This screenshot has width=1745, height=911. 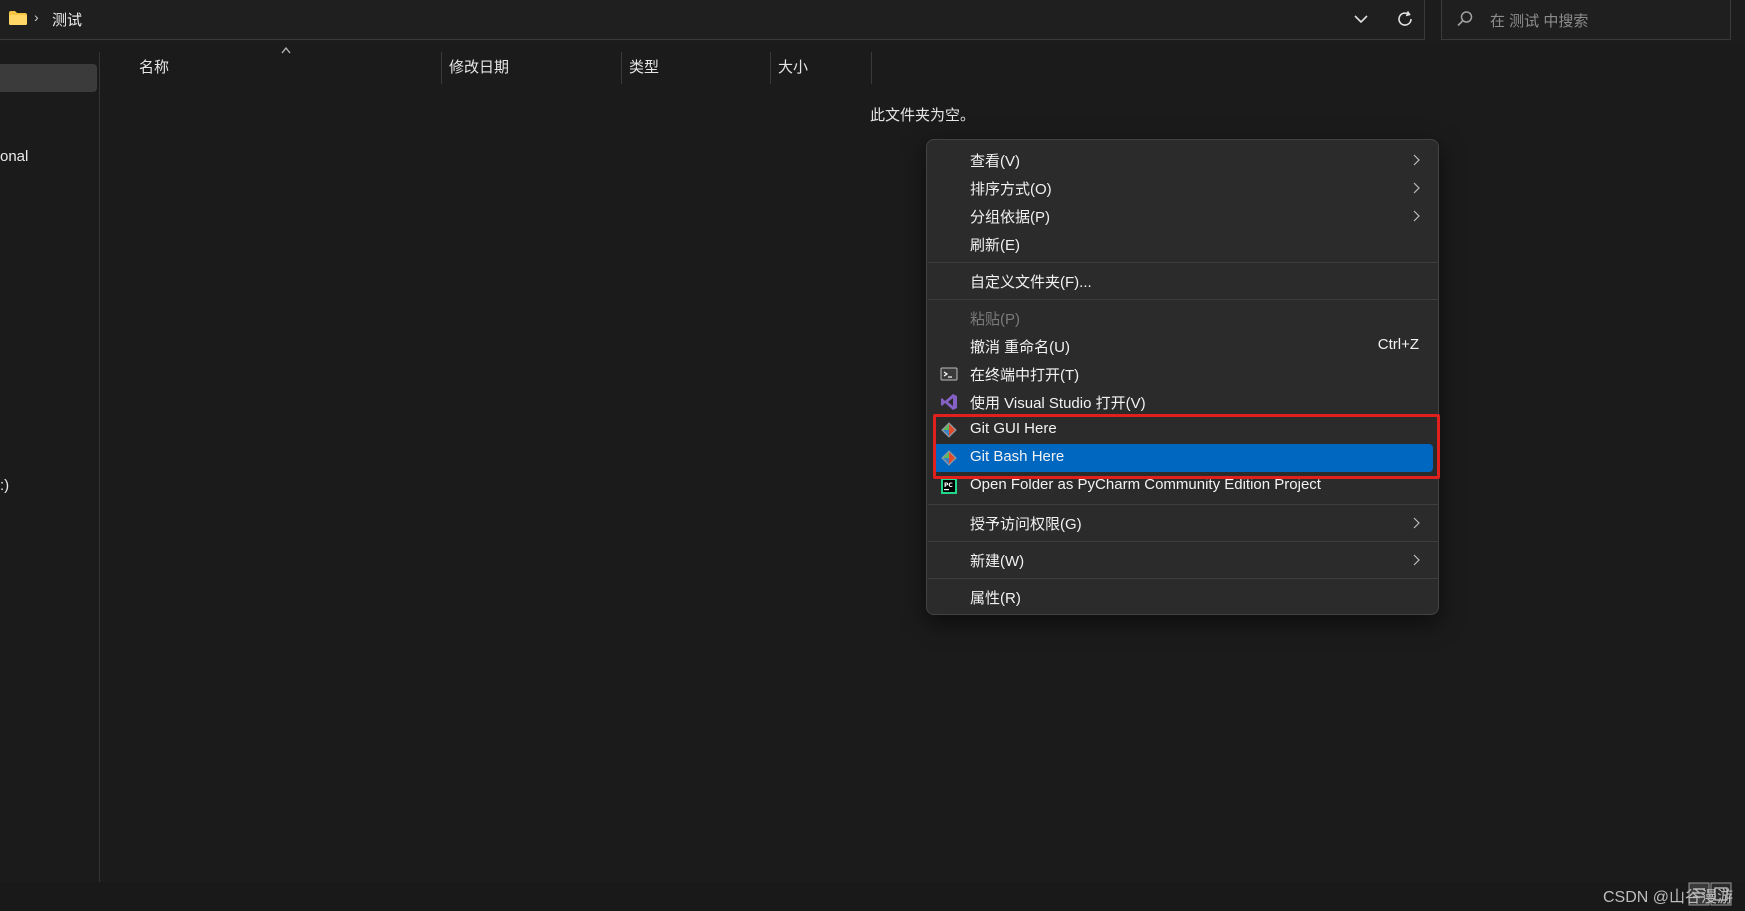 What do you see at coordinates (18, 18) in the screenshot?
I see `folder-icon` at bounding box center [18, 18].